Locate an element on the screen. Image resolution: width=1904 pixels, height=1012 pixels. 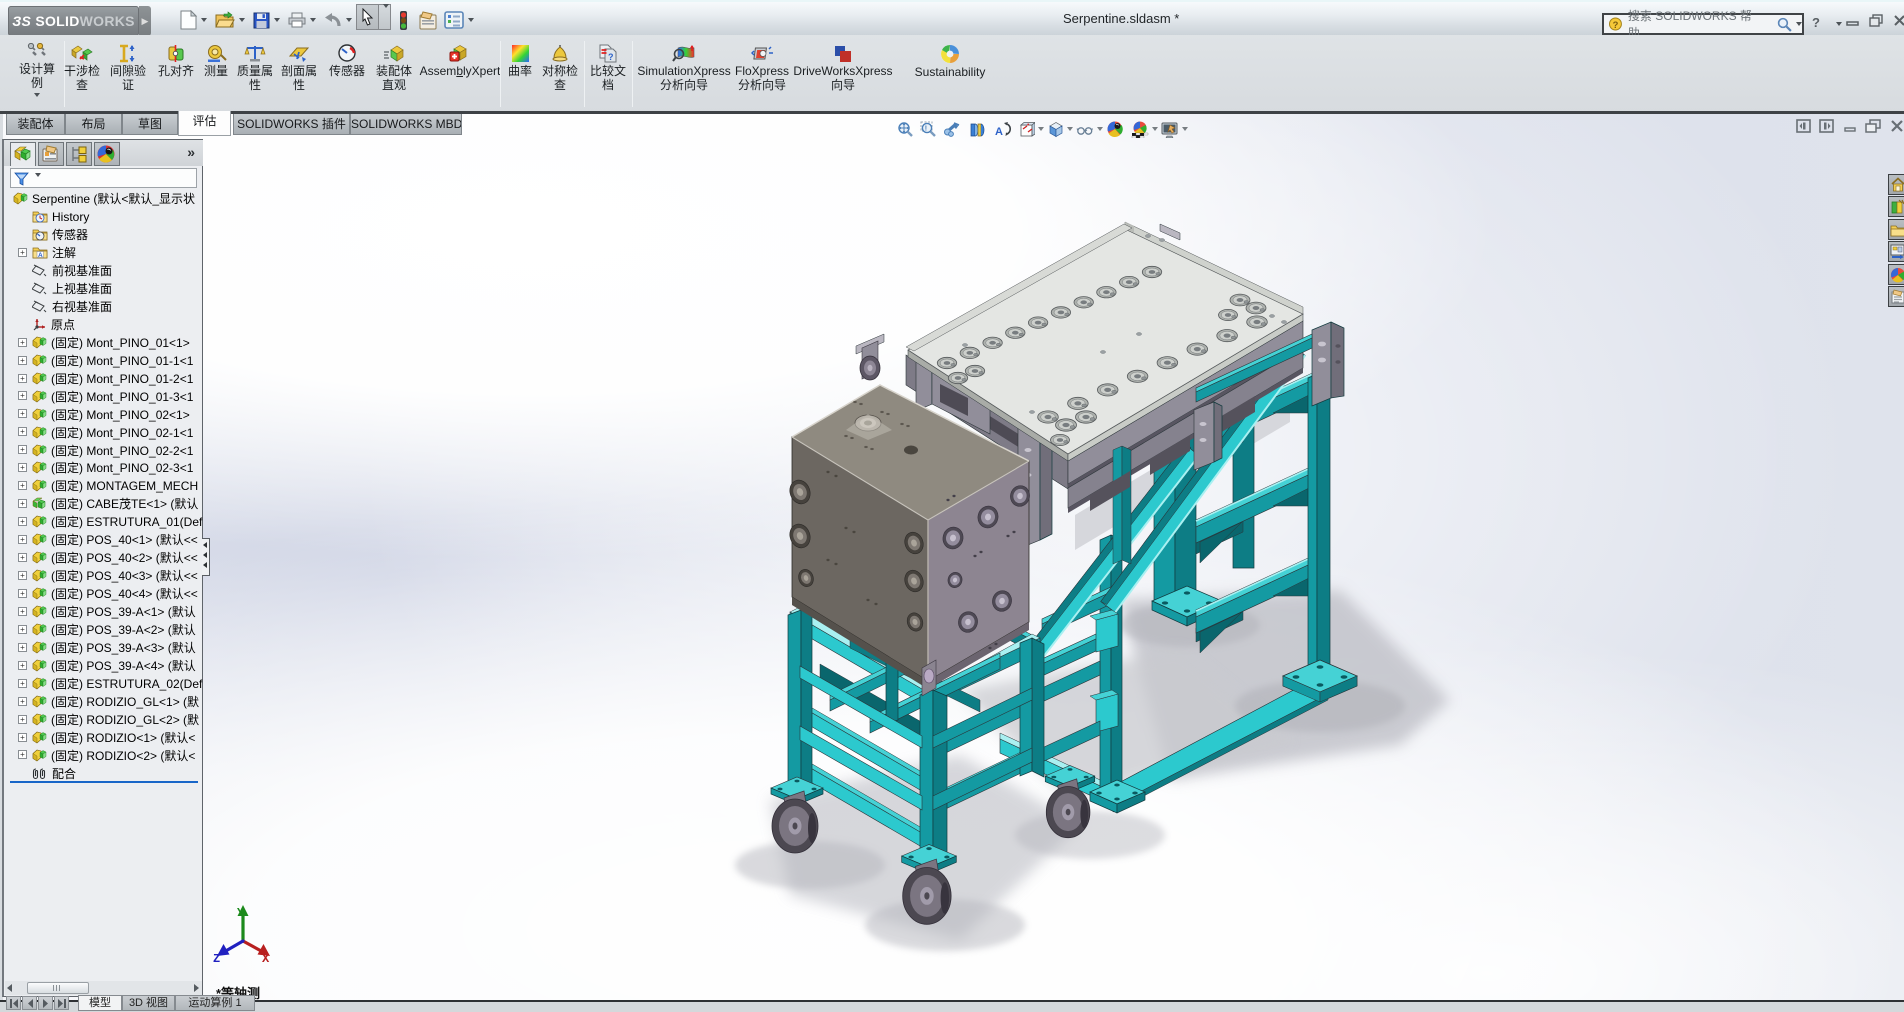
svg-text: X is located at coordinates (266, 959).